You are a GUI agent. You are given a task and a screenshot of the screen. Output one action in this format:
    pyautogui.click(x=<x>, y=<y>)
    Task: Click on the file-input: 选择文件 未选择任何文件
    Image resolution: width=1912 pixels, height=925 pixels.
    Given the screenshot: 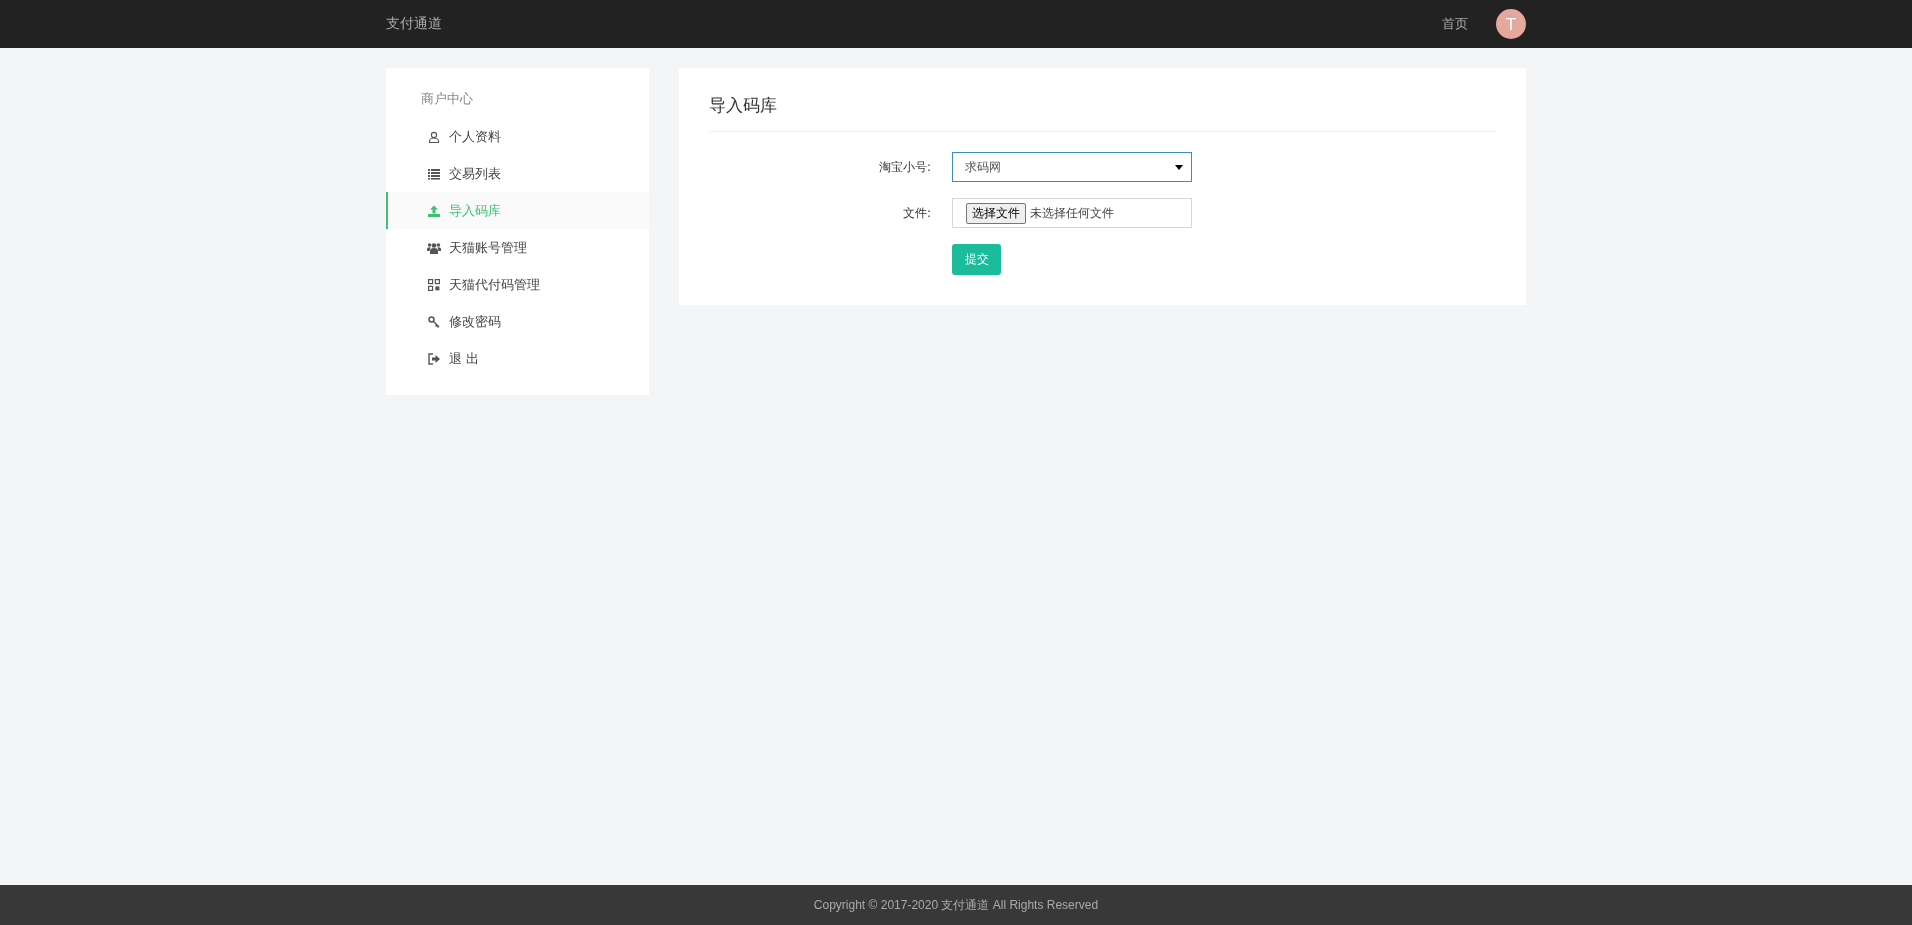 What is the action you would take?
    pyautogui.click(x=1072, y=213)
    